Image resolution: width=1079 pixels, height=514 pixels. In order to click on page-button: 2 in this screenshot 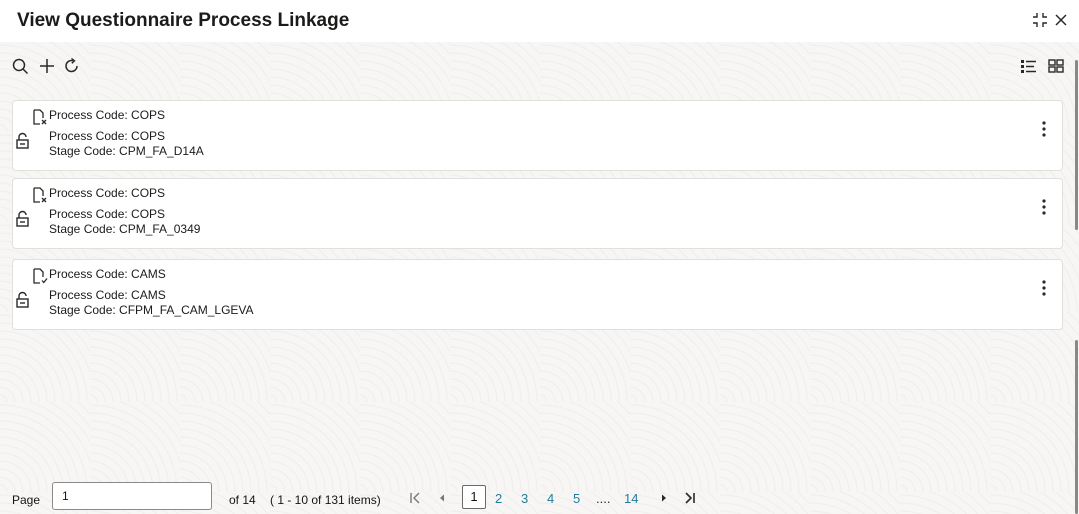, I will do `click(498, 498)`.